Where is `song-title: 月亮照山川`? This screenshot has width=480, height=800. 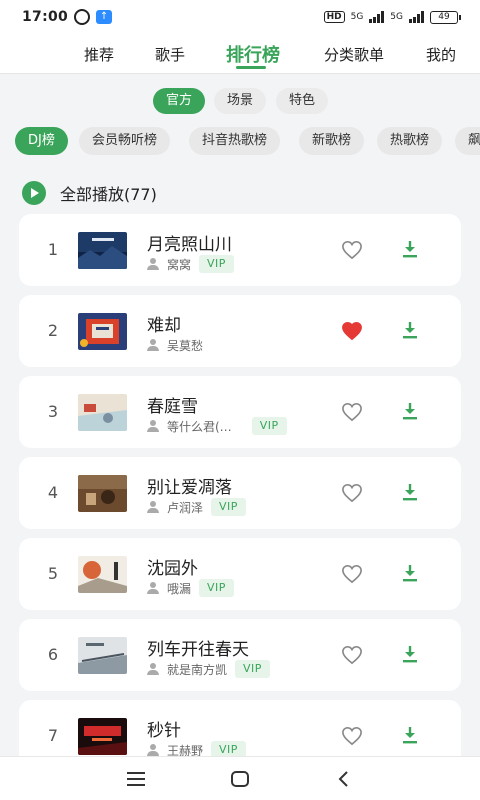 song-title: 月亮照山川 is located at coordinates (189, 245).